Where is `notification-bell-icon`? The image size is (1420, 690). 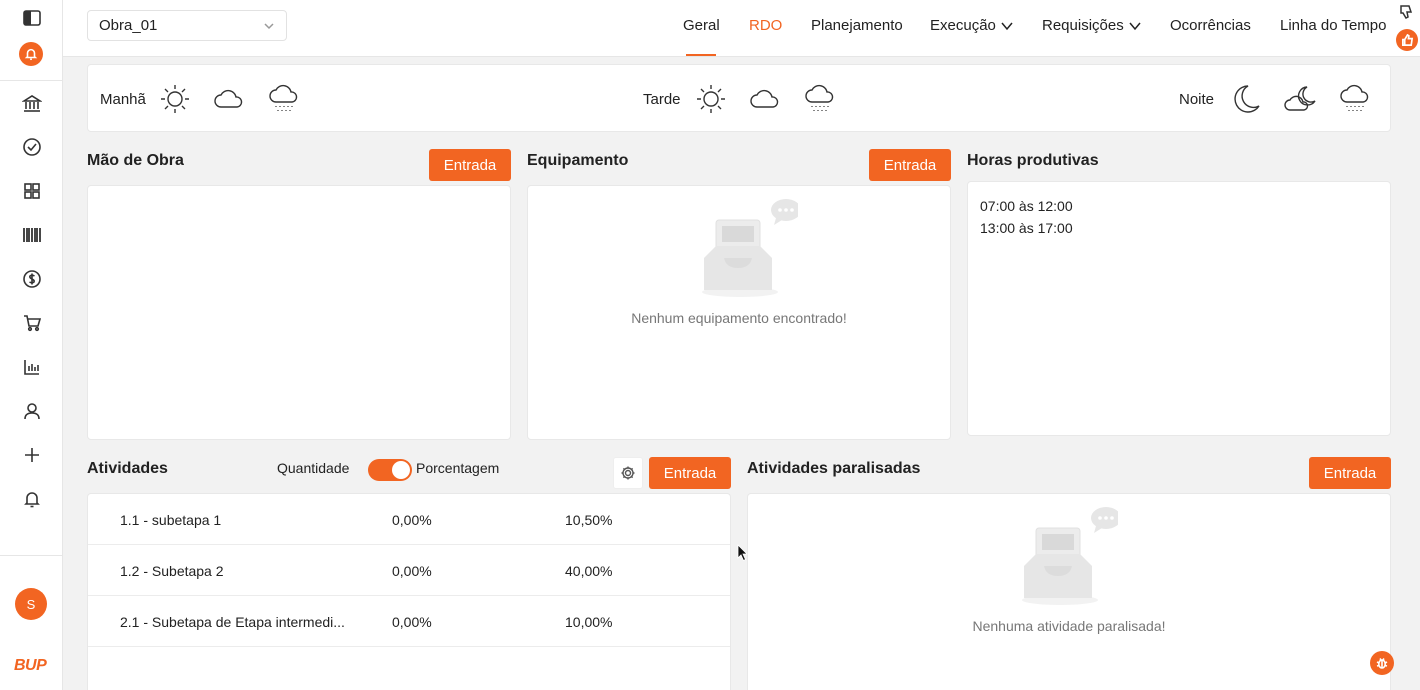
notification-bell-icon is located at coordinates (31, 54).